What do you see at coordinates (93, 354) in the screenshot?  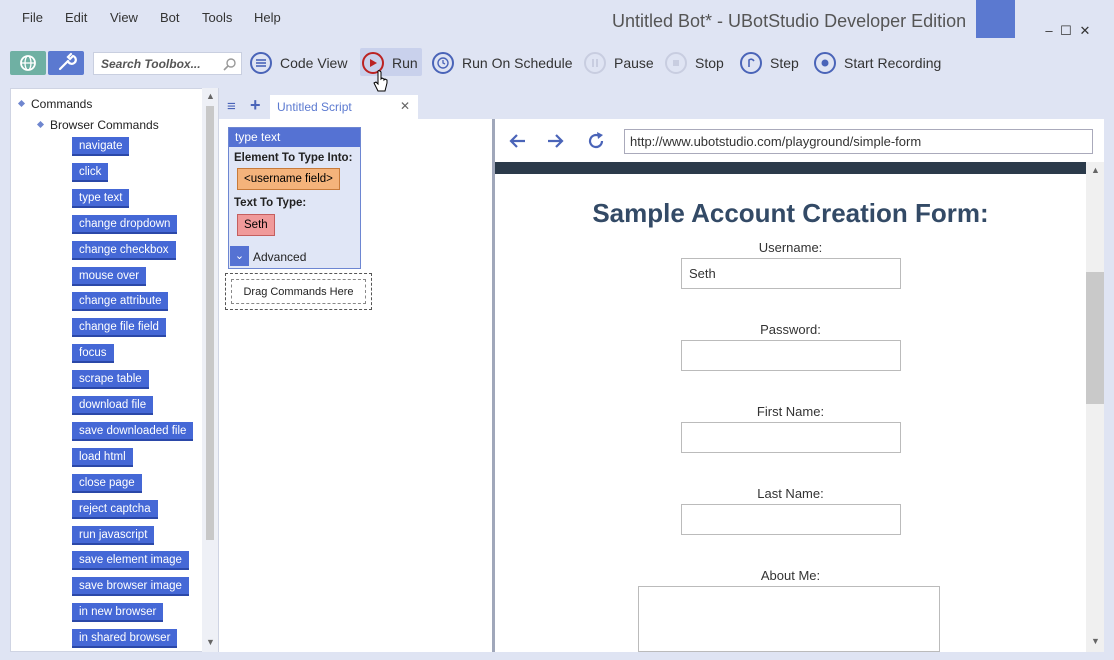 I see `command-item: focus` at bounding box center [93, 354].